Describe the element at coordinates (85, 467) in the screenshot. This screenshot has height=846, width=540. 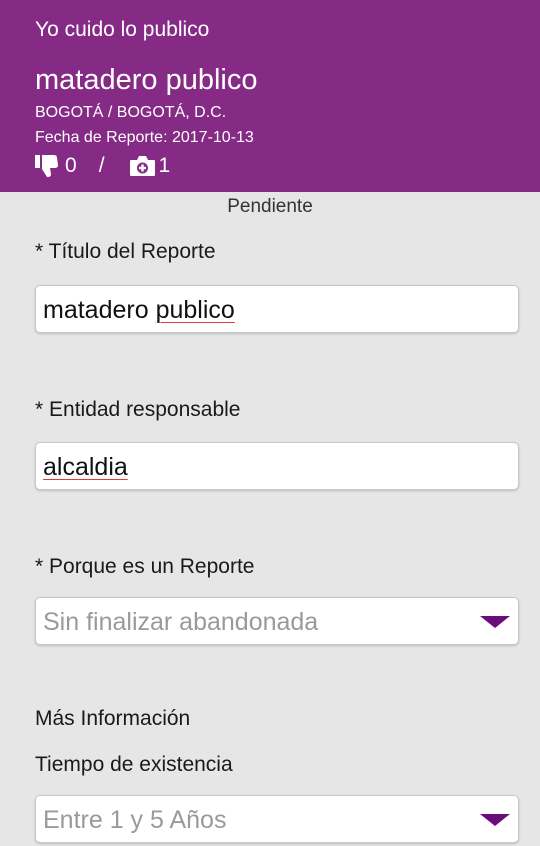
I see `entity-input-value: alcaldia` at that location.